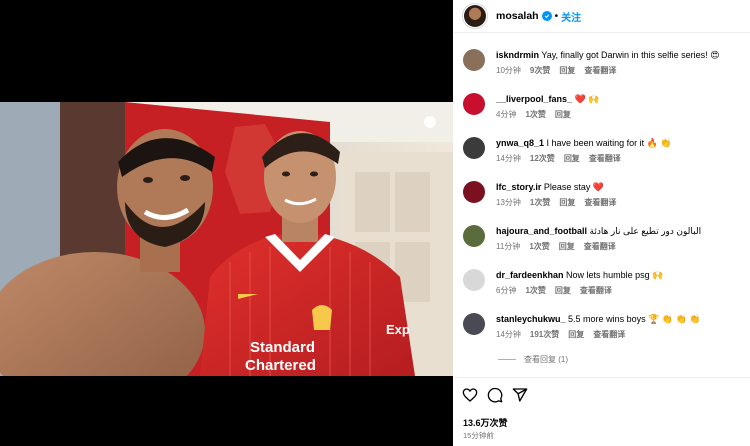  Describe the element at coordinates (508, 70) in the screenshot. I see `comment-time: 10分钟` at that location.